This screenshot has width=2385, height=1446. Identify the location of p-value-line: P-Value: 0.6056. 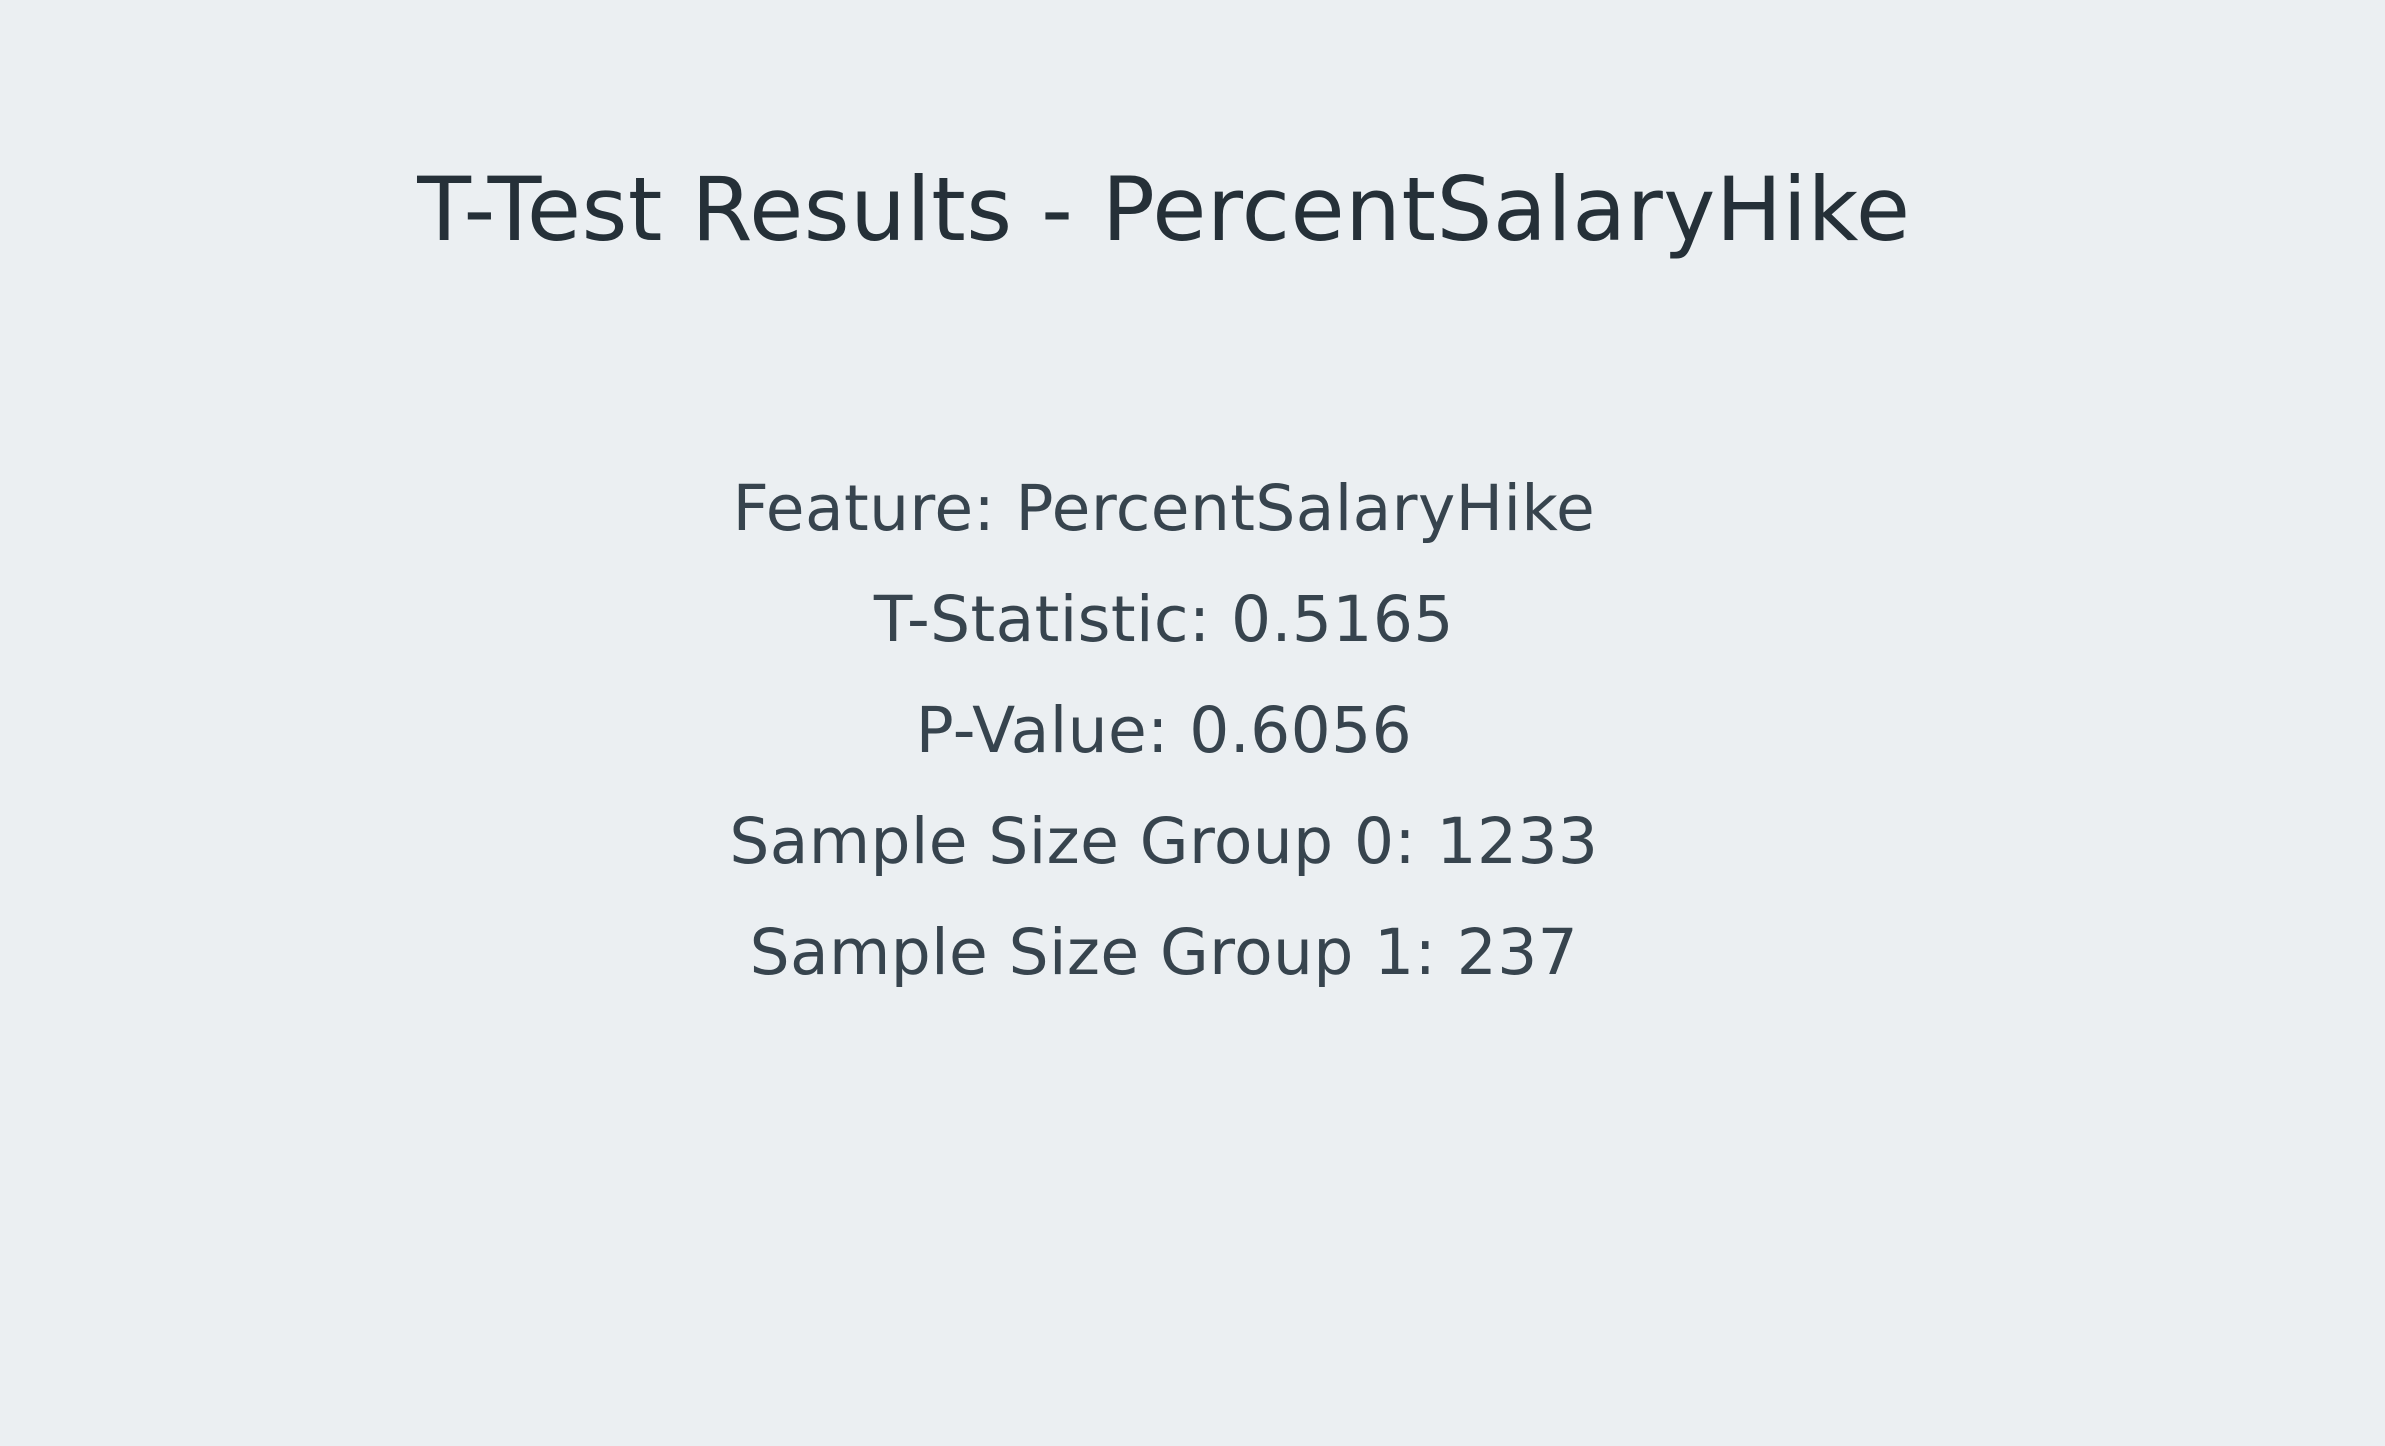
(1164, 730).